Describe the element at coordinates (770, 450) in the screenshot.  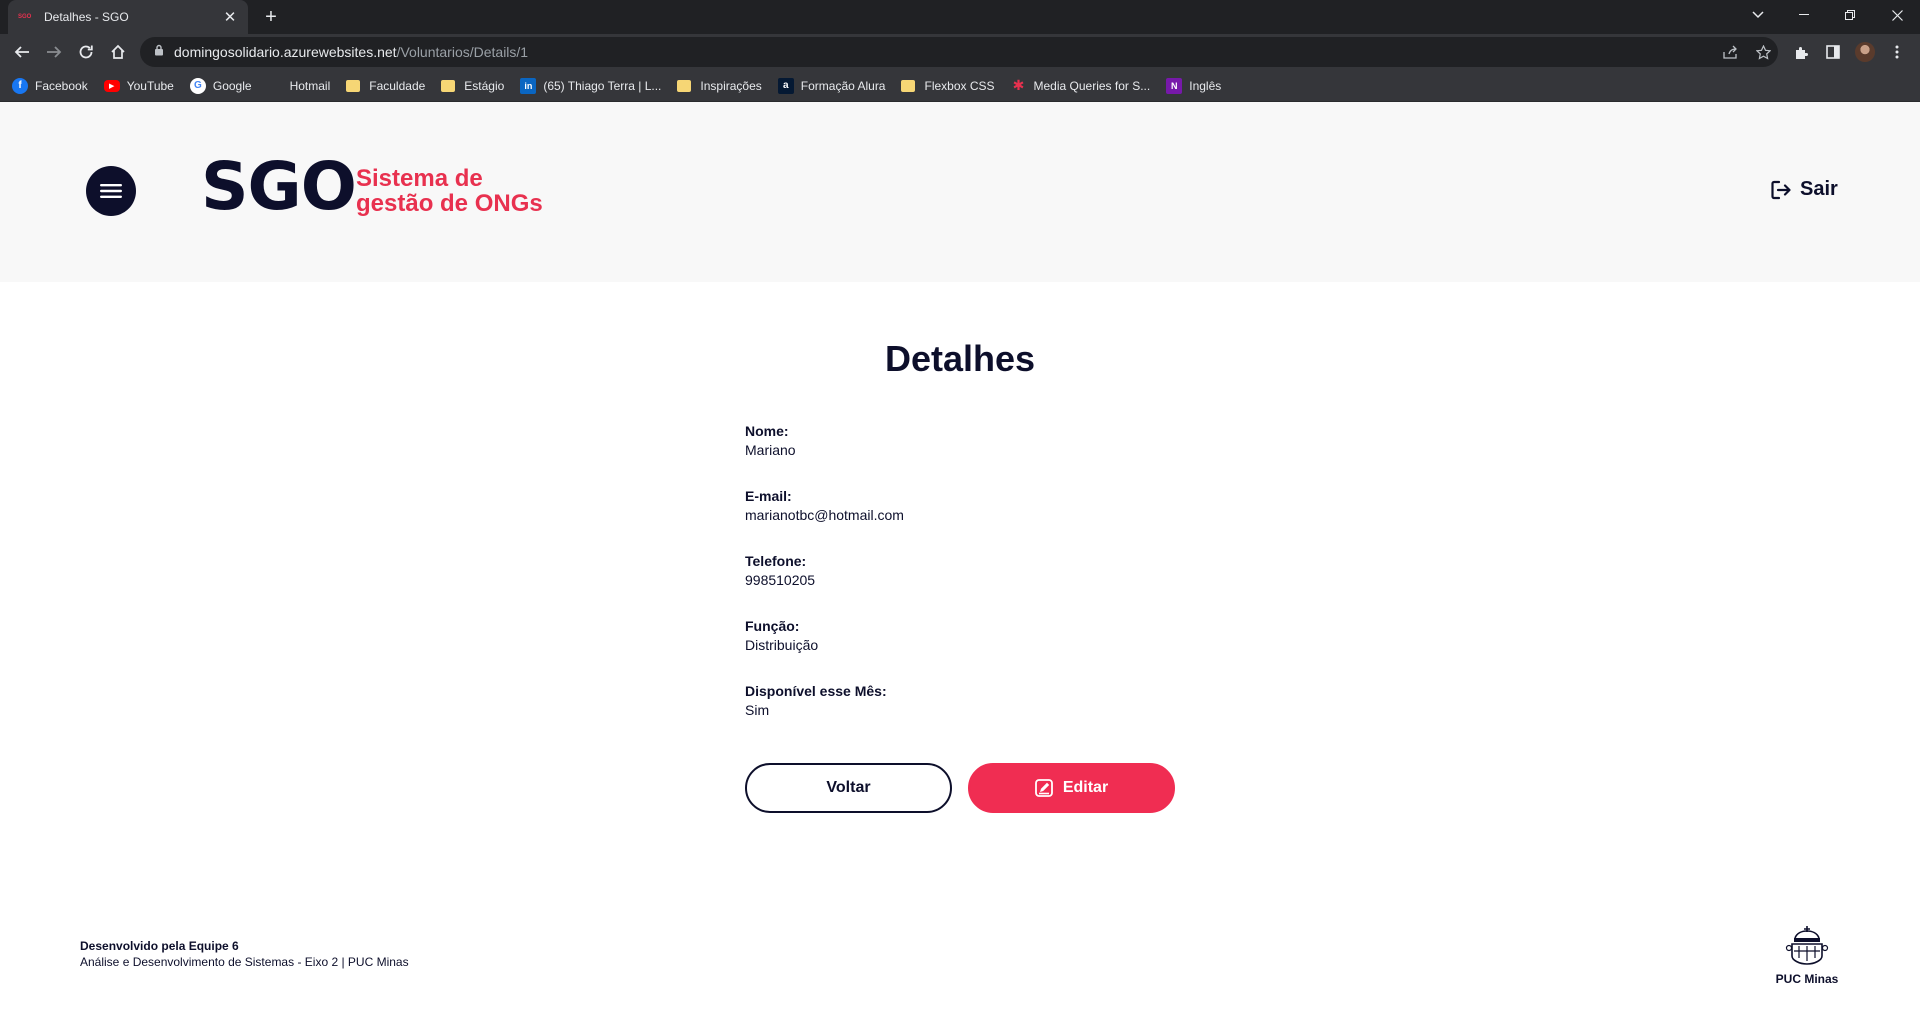
I see `field-value: Mariano` at that location.